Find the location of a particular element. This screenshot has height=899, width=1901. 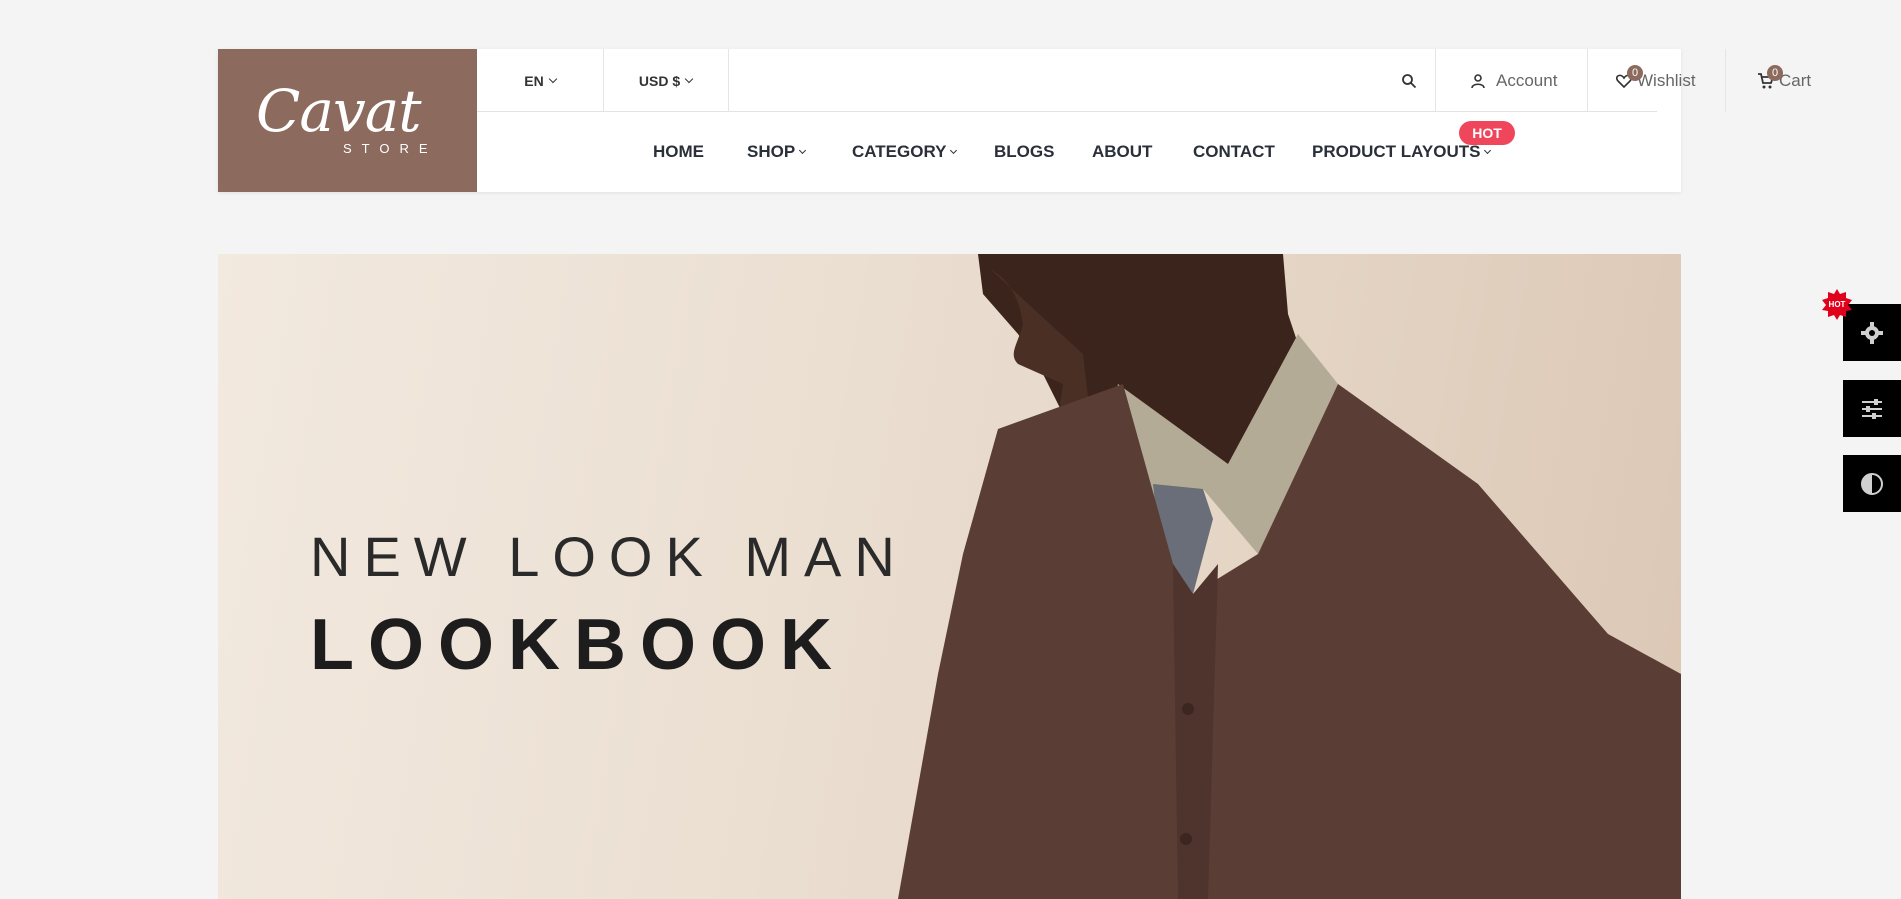

language-selector: EN is located at coordinates (540, 80).